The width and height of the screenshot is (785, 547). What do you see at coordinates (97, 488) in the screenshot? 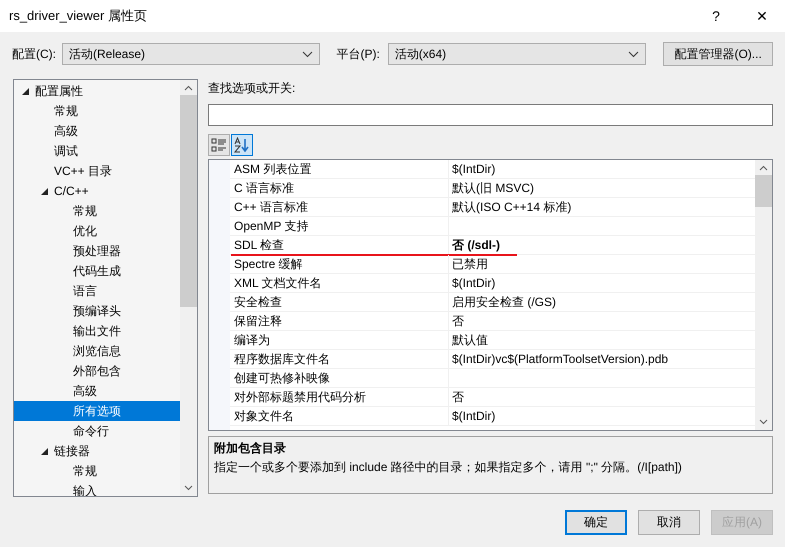
I see `tree-item: 输入` at bounding box center [97, 488].